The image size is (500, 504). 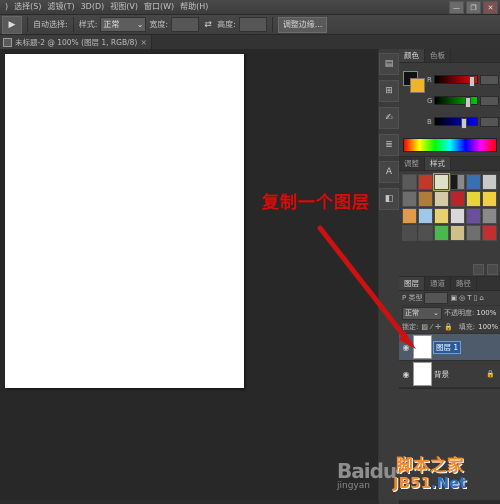 What do you see at coordinates (438, 163) in the screenshot?
I see `tab-styles: 样式` at bounding box center [438, 163].